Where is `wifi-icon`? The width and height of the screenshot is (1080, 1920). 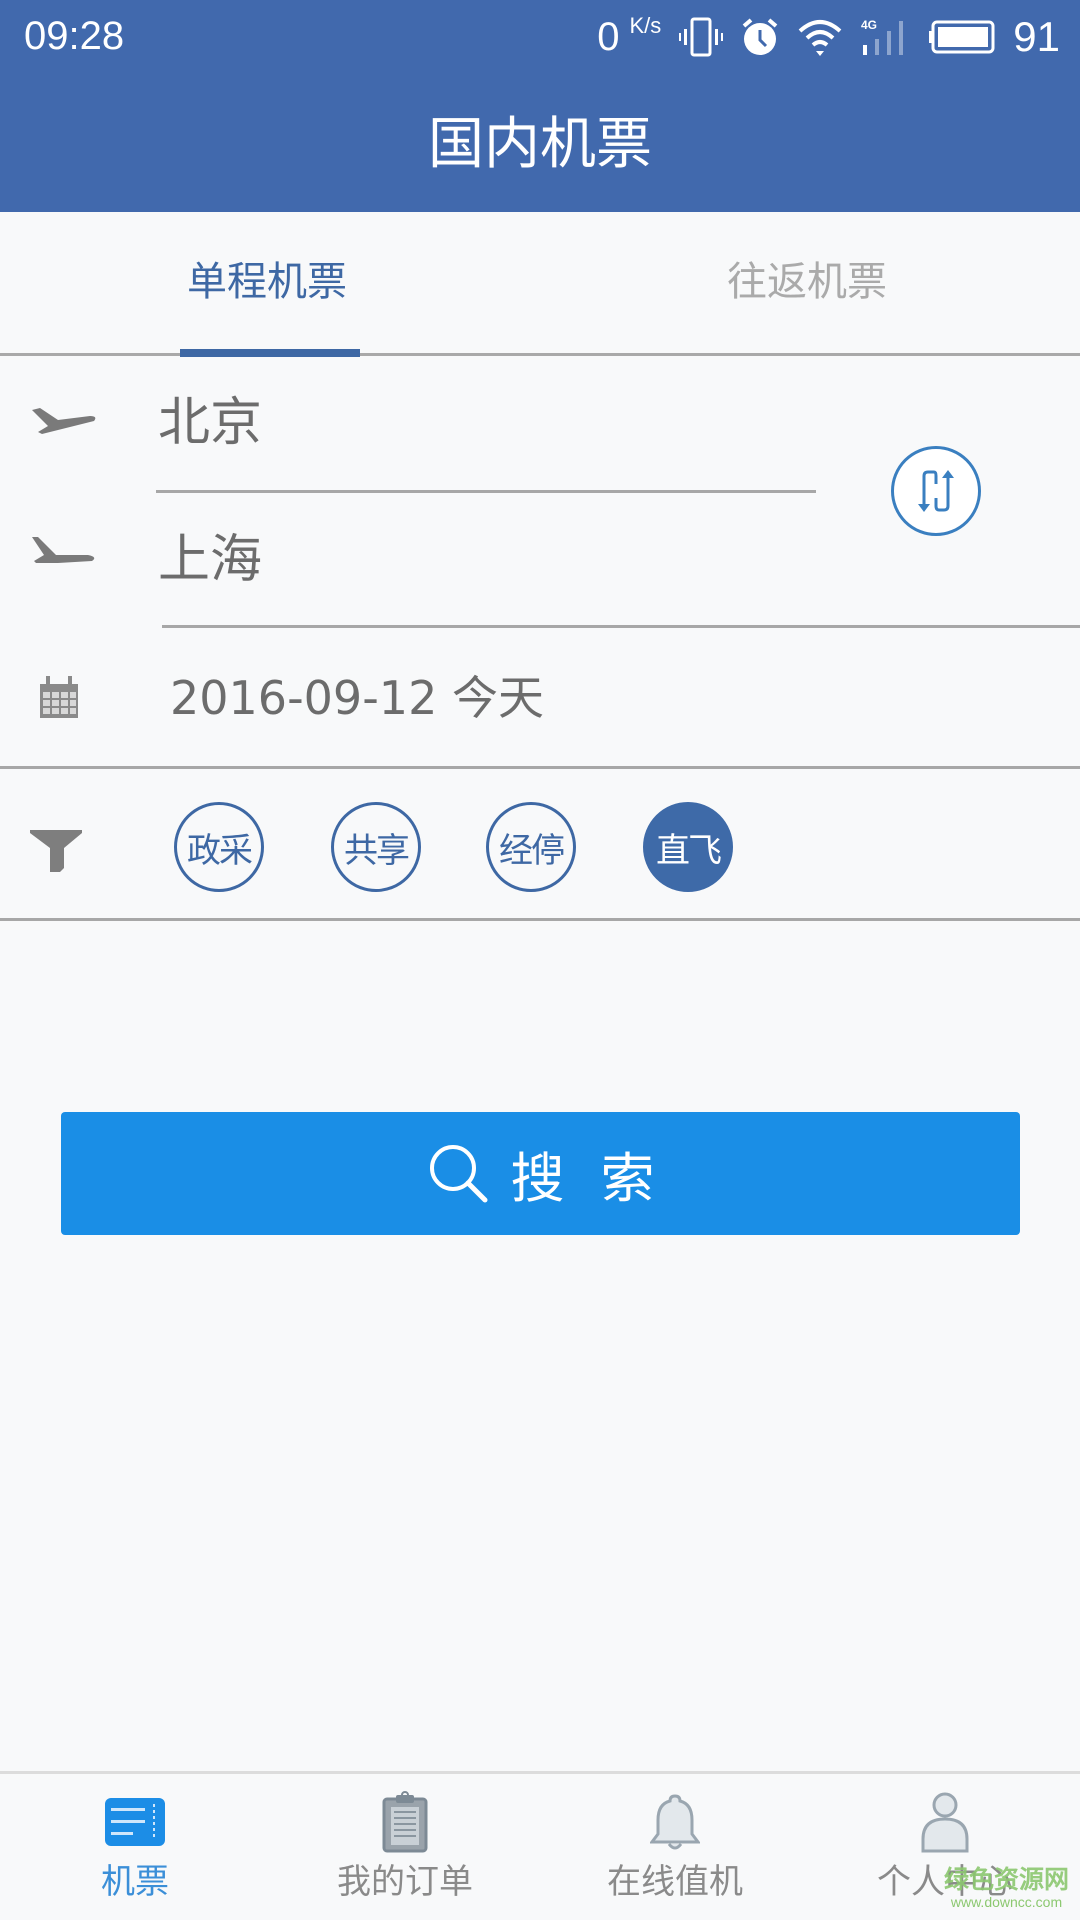
wifi-icon is located at coordinates (820, 38).